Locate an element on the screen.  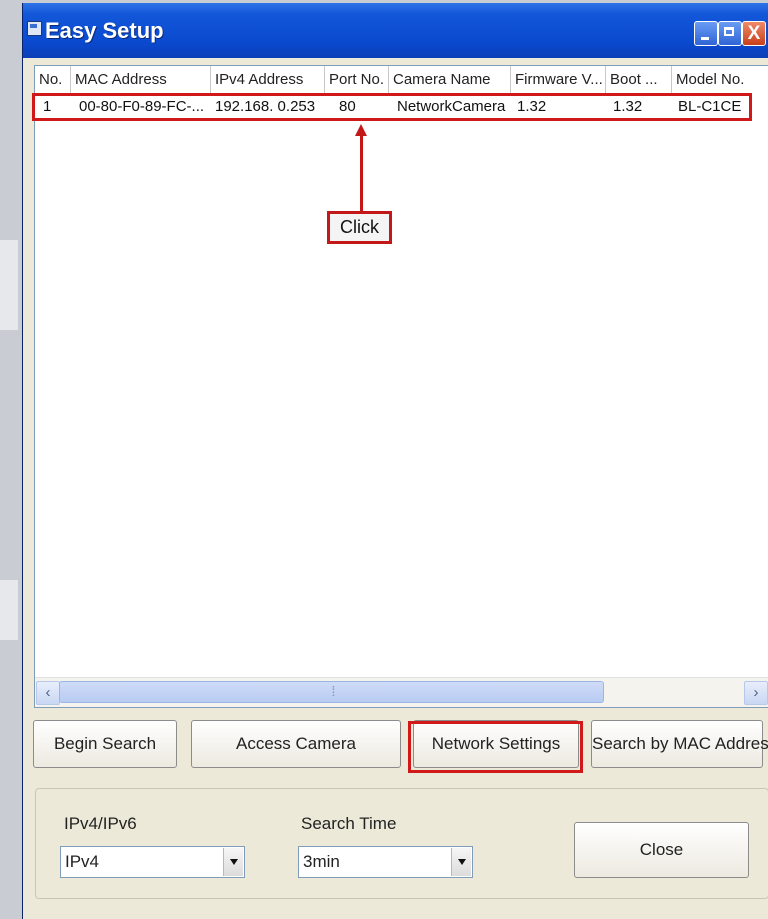
search-by-mac-button: Search by MAC Address is located at coordinates (679, 744).